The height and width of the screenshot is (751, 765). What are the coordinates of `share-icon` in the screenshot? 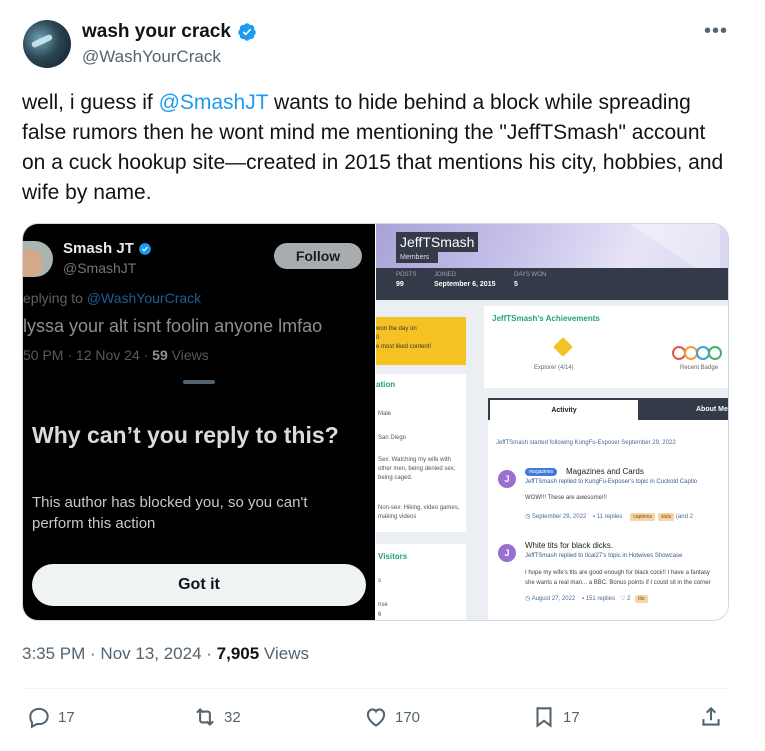 It's located at (711, 716).